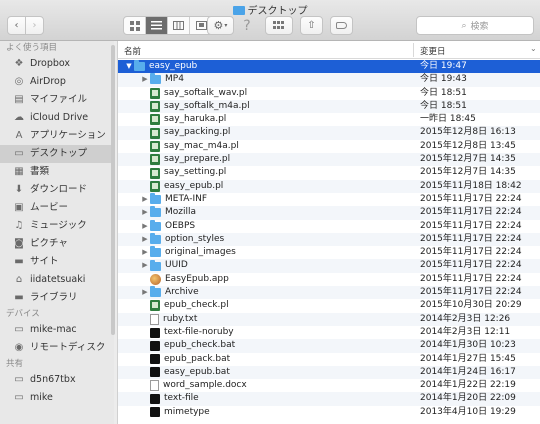  What do you see at coordinates (113, 191) in the screenshot?
I see `sidebar-scrollbar` at bounding box center [113, 191].